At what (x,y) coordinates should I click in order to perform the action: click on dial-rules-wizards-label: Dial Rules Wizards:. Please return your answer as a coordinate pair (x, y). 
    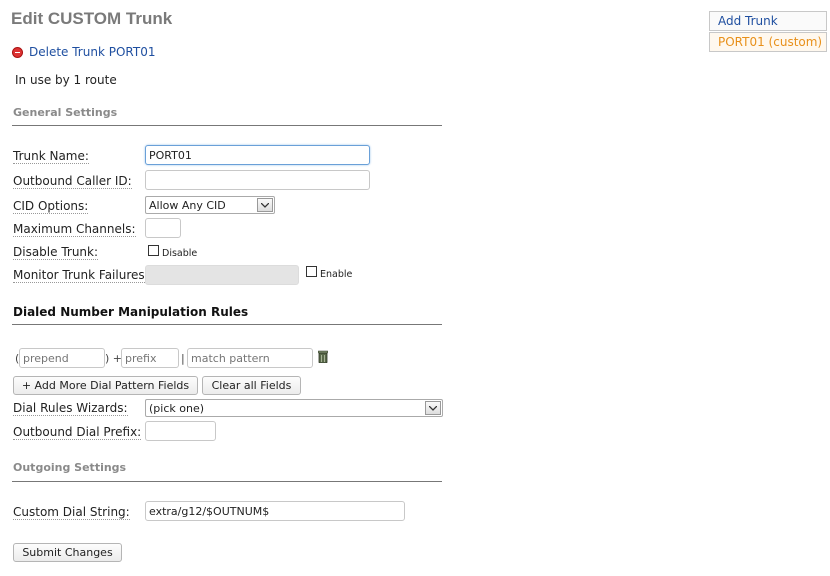
    Looking at the image, I should click on (70, 408).